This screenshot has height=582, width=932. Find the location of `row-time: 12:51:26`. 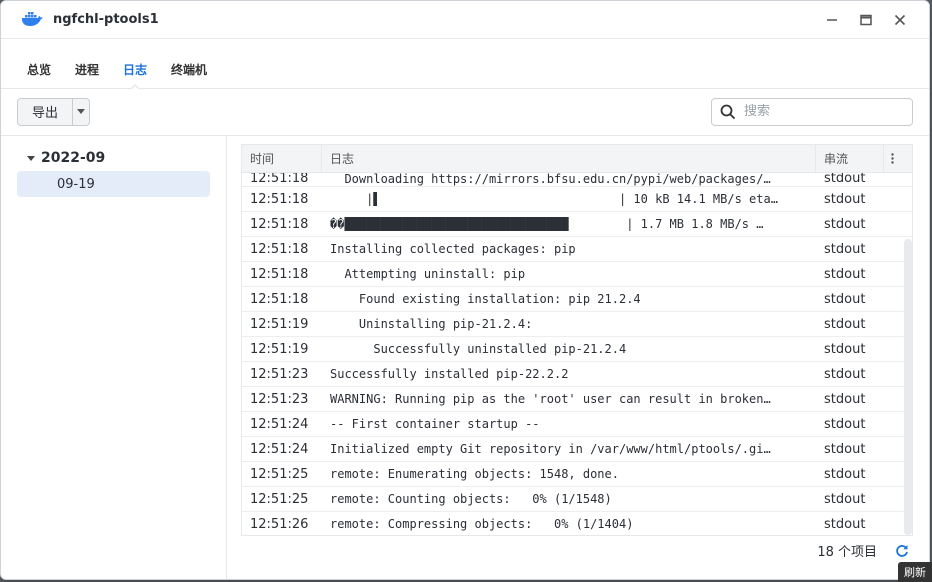

row-time: 12:51:26 is located at coordinates (279, 524).